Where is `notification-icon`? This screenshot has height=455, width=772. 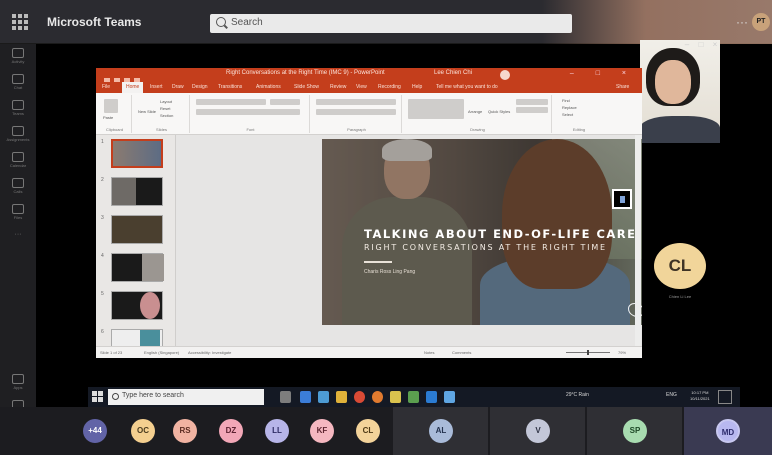 notification-icon is located at coordinates (725, 397).